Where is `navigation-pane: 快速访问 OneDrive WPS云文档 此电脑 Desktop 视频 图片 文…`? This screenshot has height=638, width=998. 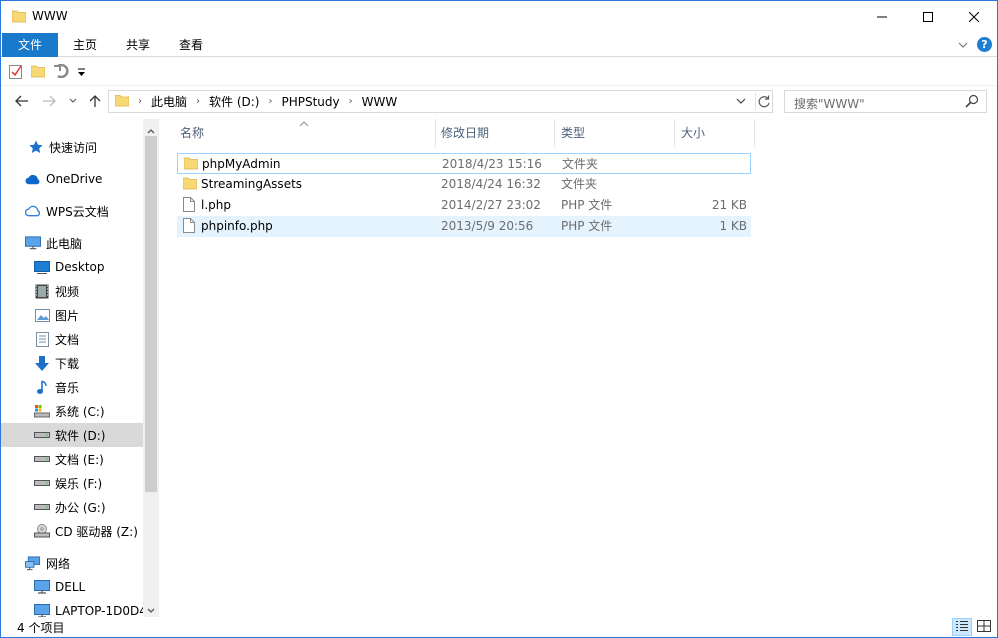 navigation-pane: 快速访问 OneDrive WPS云文档 此电脑 Desktop 视频 图片 文… is located at coordinates (80, 368).